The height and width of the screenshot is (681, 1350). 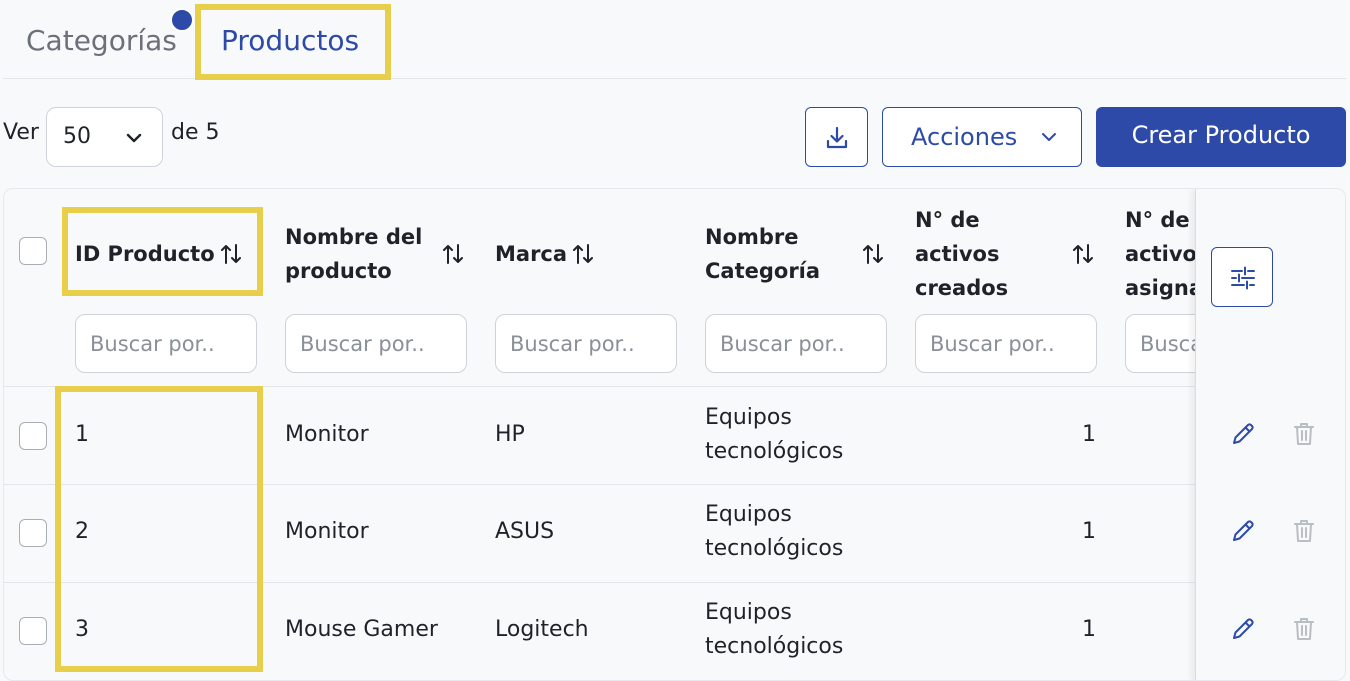 What do you see at coordinates (101, 40) in the screenshot?
I see `tab-categorias: Categorías` at bounding box center [101, 40].